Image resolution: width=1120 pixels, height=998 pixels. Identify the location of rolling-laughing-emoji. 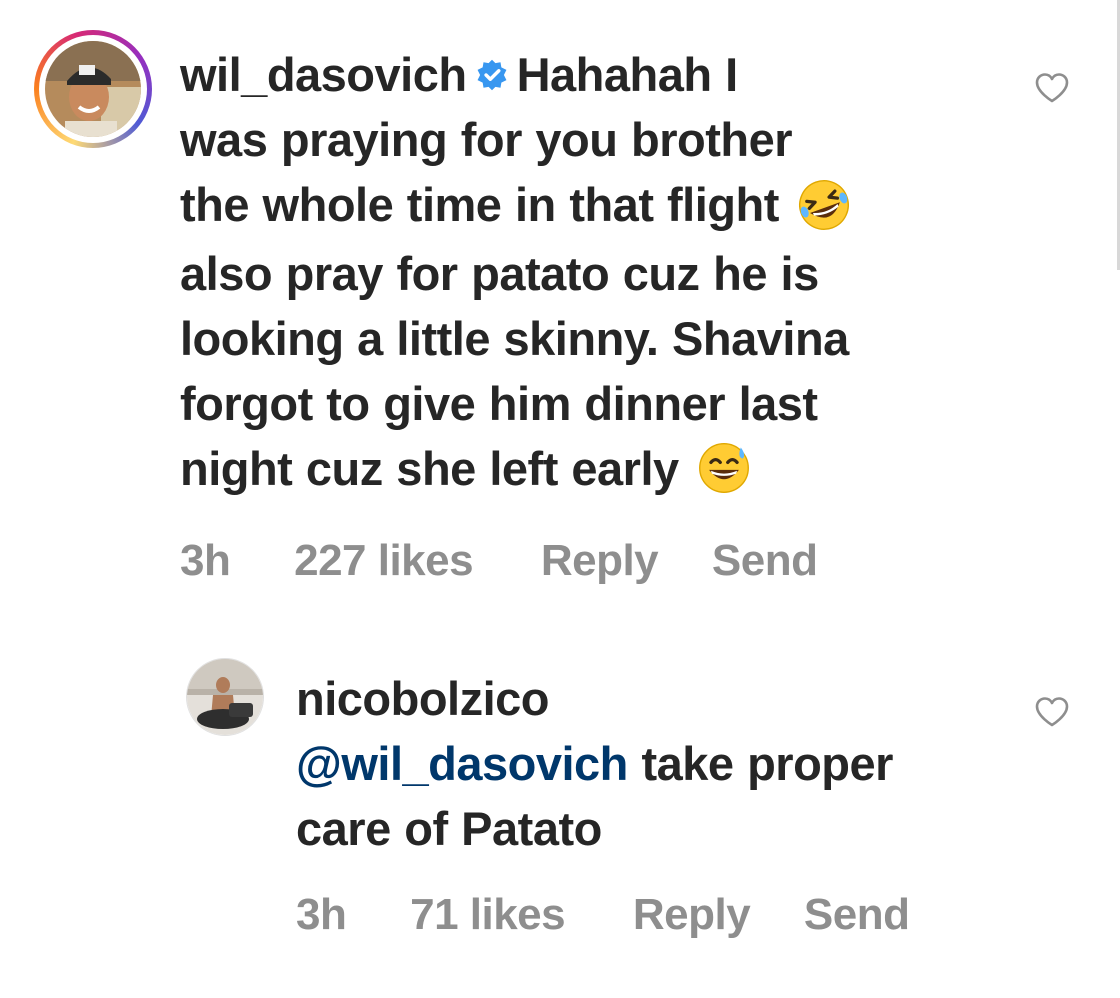
(824, 204).